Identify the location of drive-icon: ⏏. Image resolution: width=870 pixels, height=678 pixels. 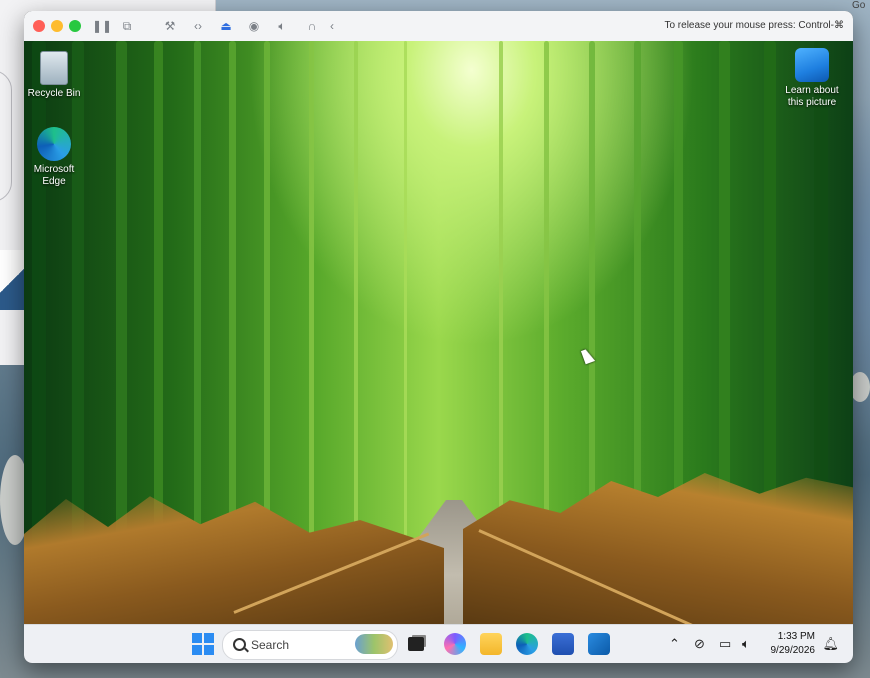
(226, 26).